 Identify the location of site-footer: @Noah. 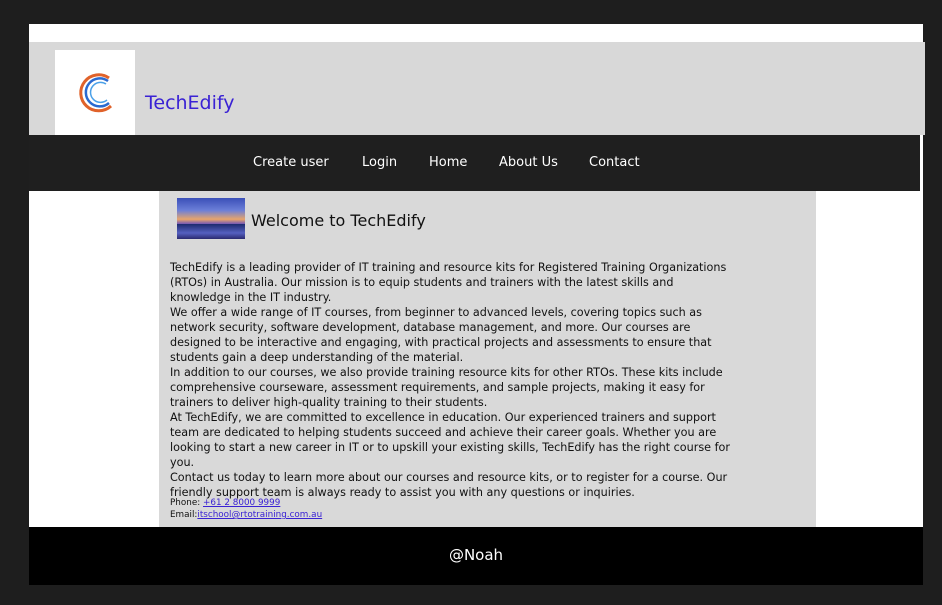
(476, 556).